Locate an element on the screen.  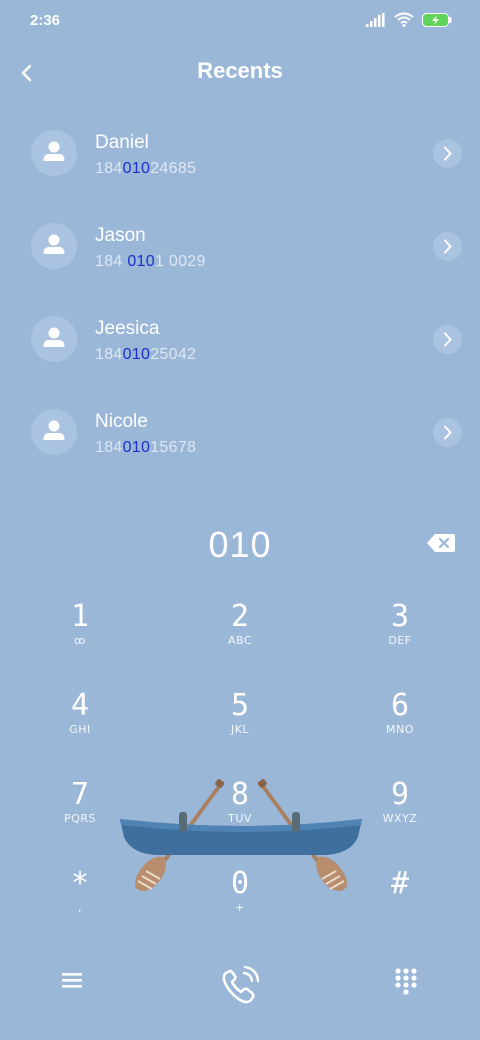
key-digit: * is located at coordinates (80, 883).